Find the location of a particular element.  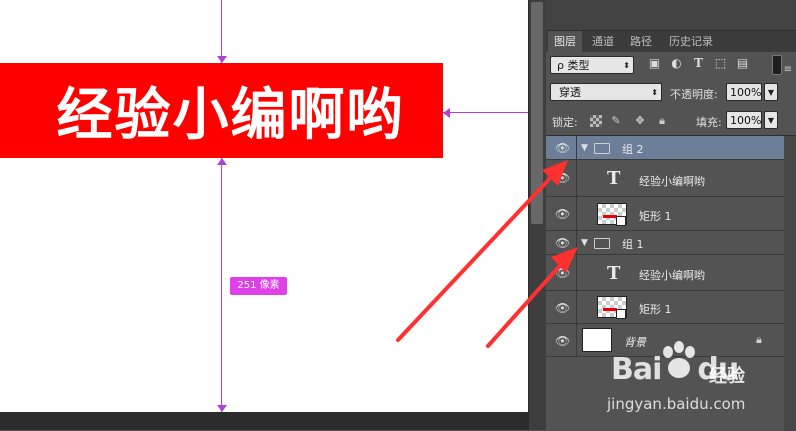

filter-kind-label: ρ 类型 is located at coordinates (573, 65).